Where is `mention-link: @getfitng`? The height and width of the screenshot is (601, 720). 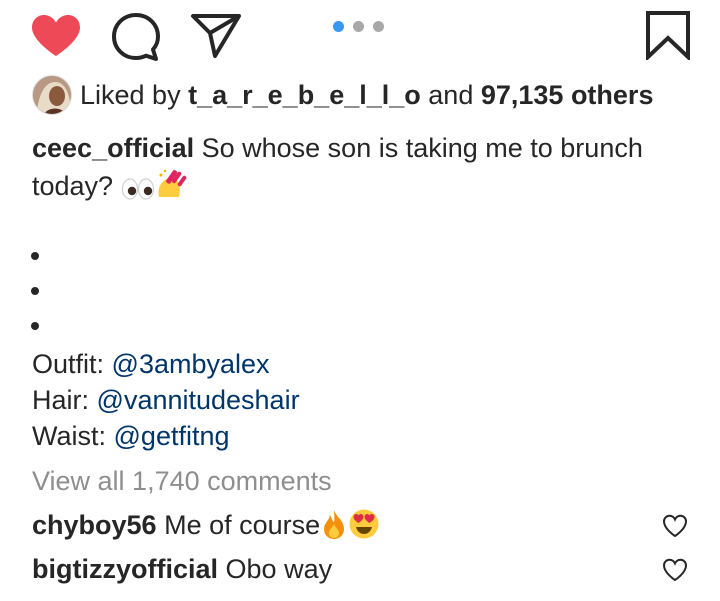 mention-link: @getfitng is located at coordinates (172, 436).